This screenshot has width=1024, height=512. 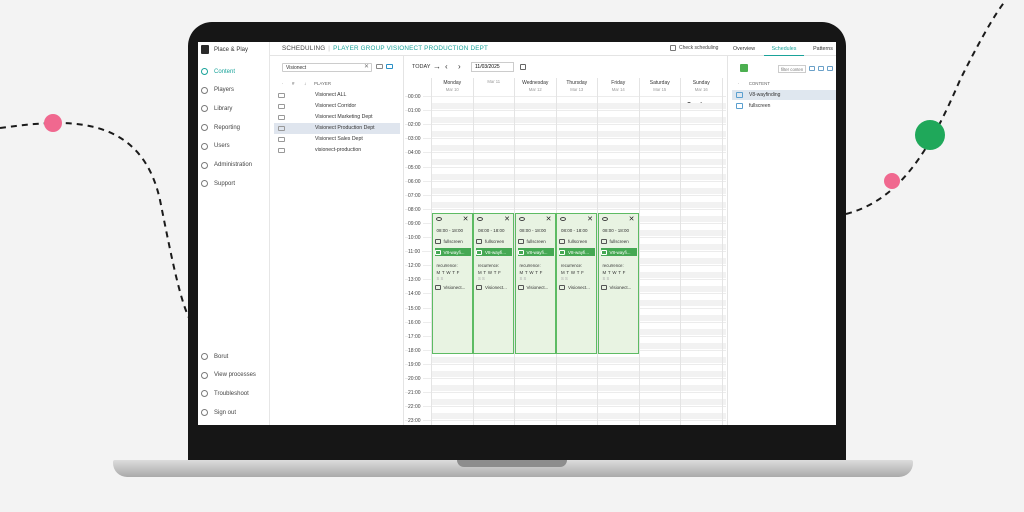 I want to click on hour-row: 21:00, so click(x=565, y=398).